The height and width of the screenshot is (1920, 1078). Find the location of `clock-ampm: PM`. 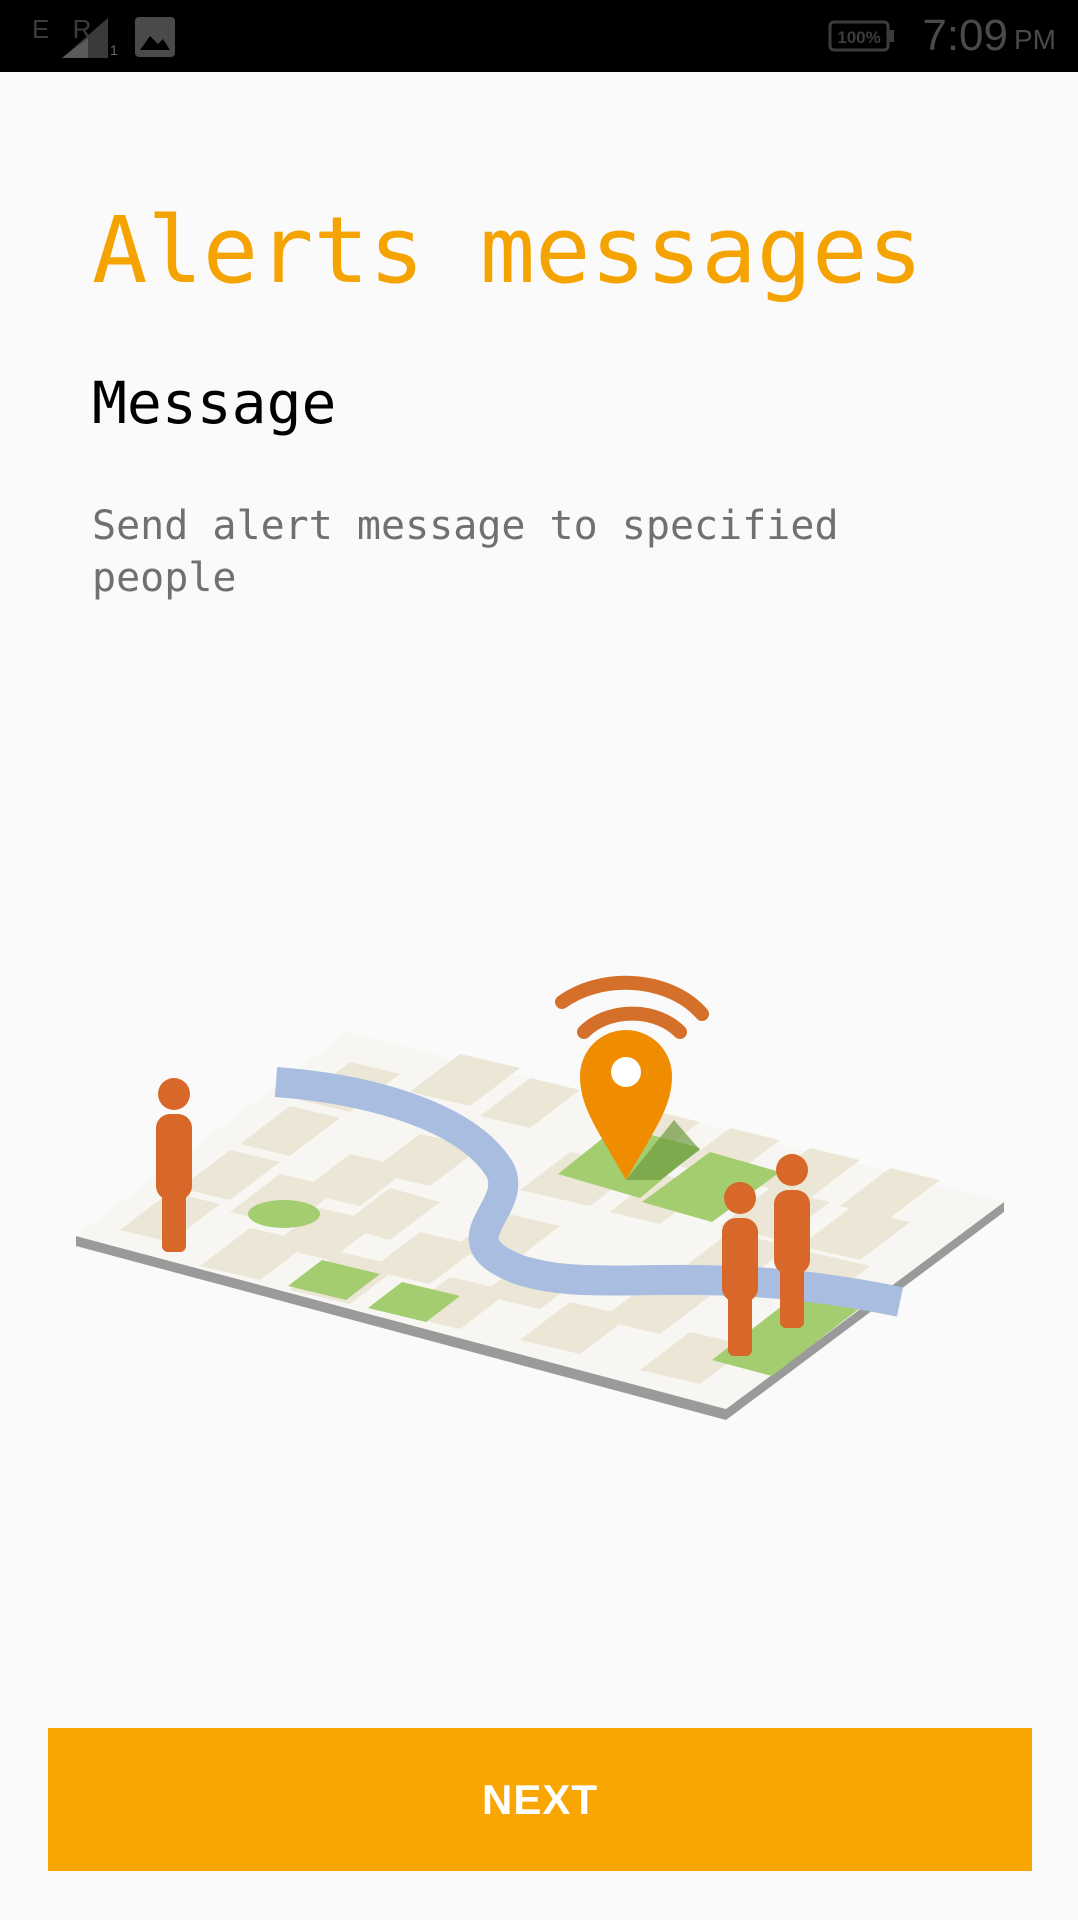

clock-ampm: PM is located at coordinates (1035, 39).